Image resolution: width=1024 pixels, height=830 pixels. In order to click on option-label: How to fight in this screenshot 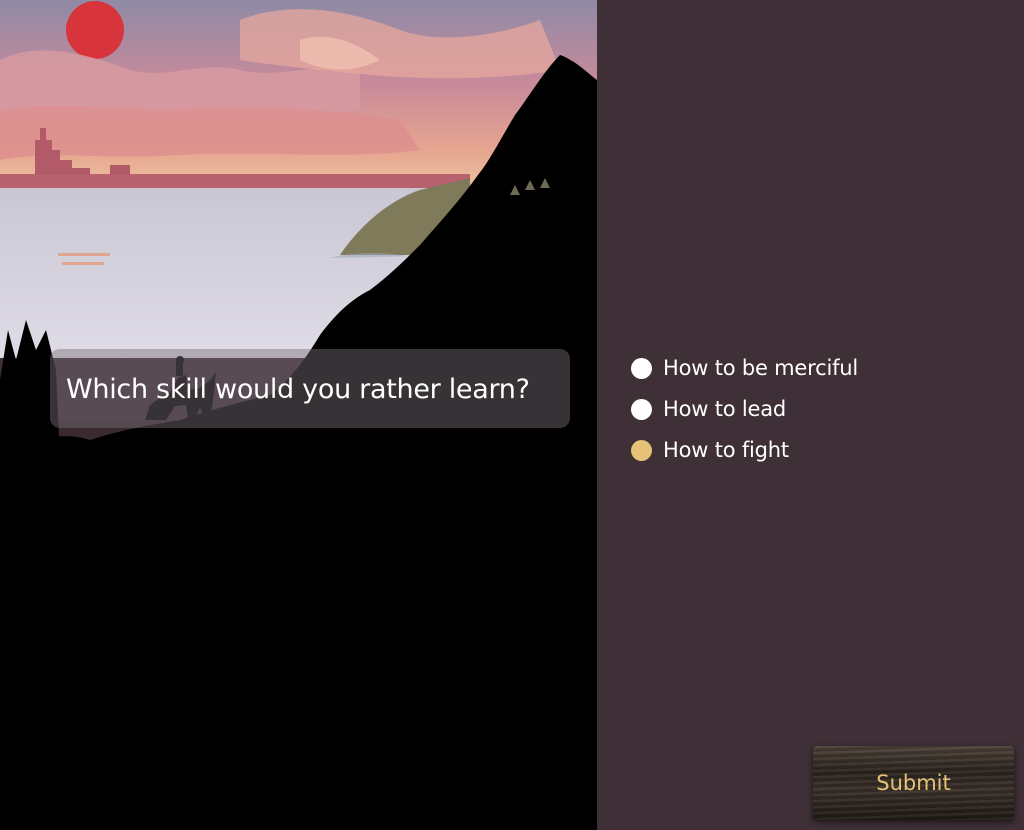, I will do `click(726, 450)`.